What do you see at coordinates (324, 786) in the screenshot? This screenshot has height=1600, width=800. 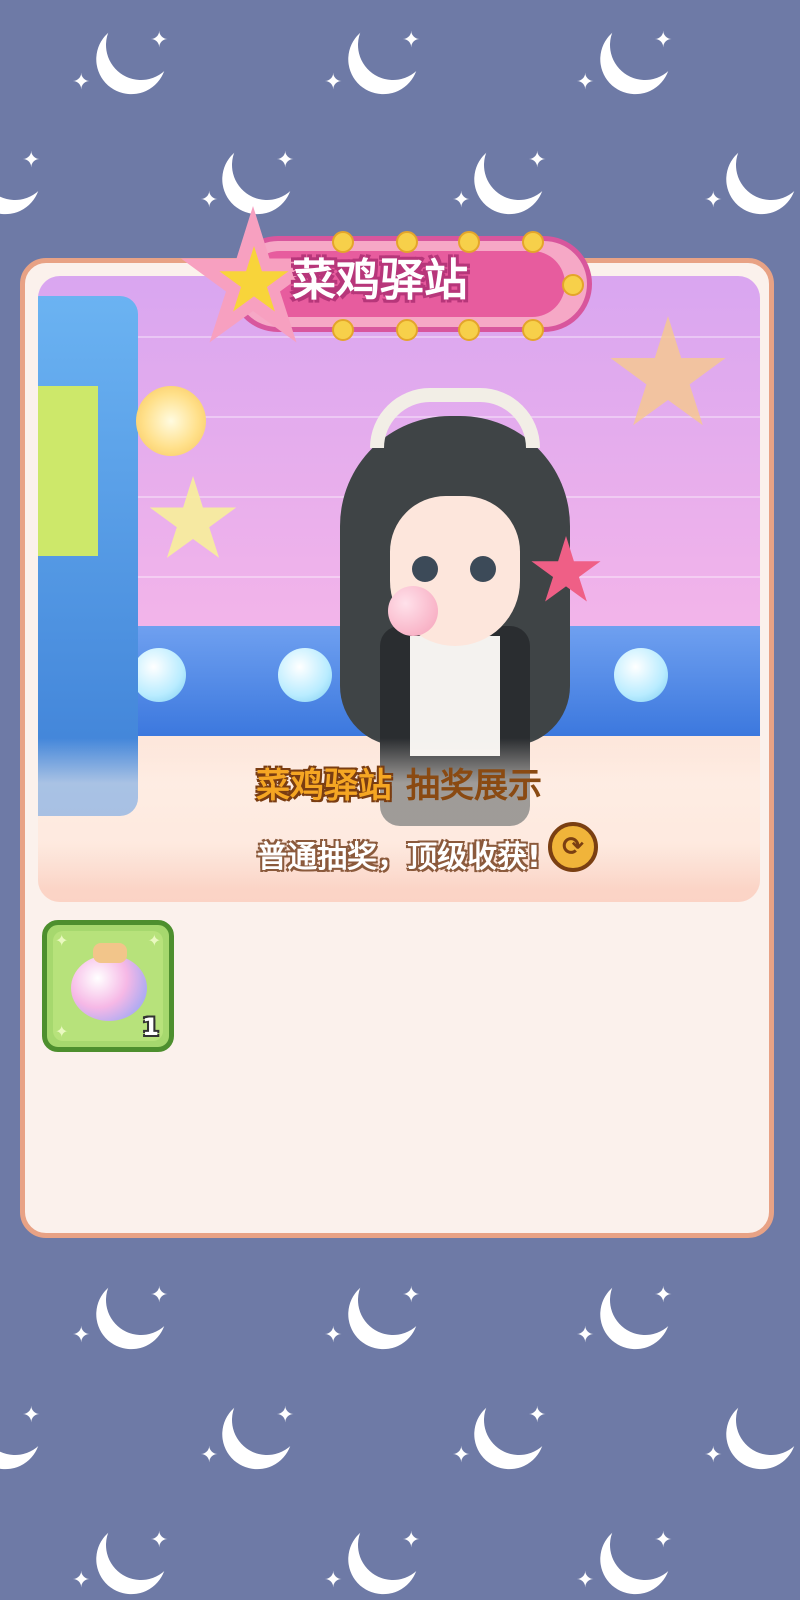 I see `caption-event-name: 菜鸡驿站` at bounding box center [324, 786].